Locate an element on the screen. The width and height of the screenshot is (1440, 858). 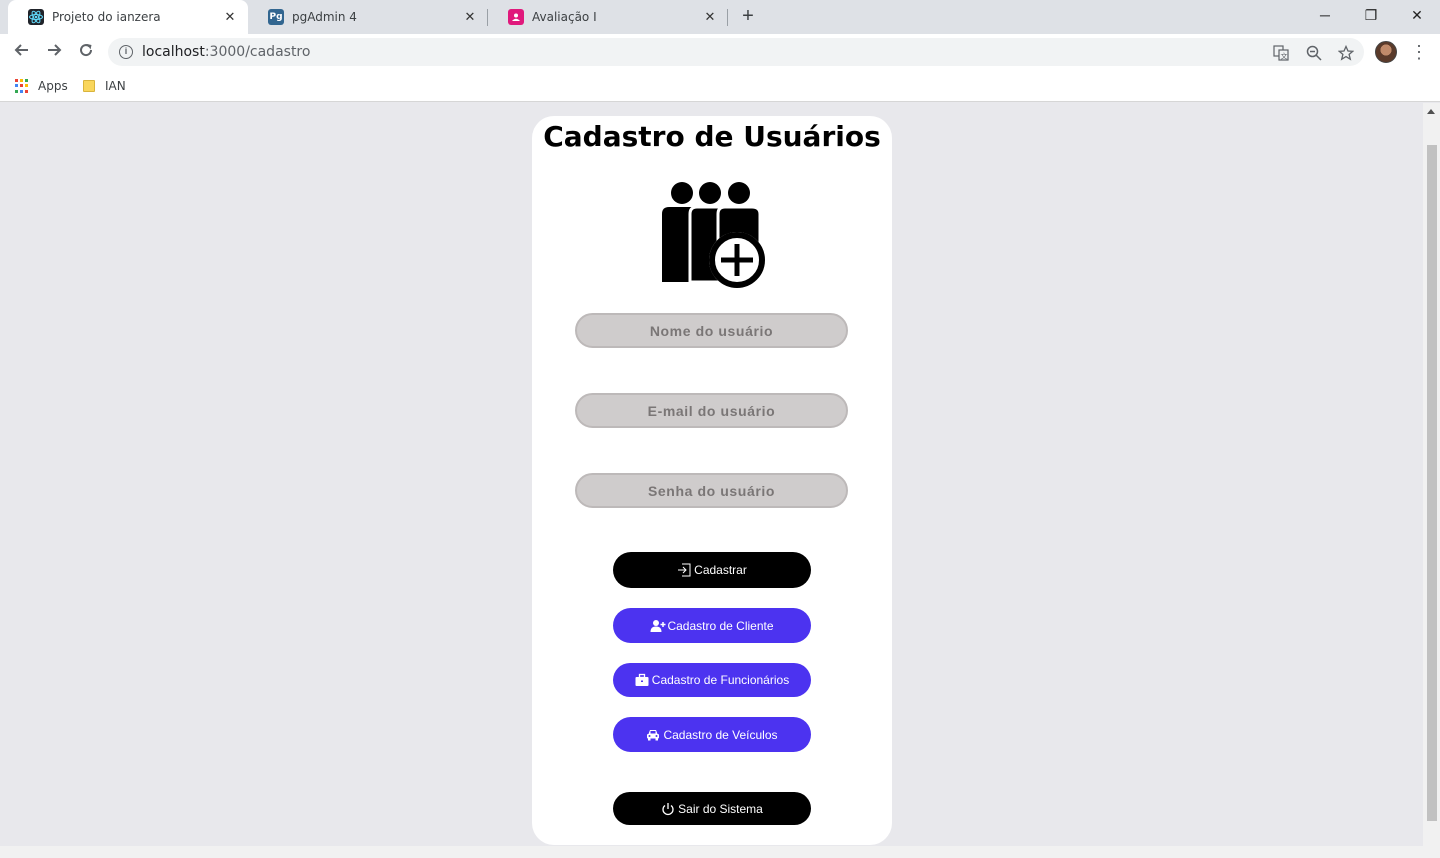
apps-grid-icon is located at coordinates (22, 86).